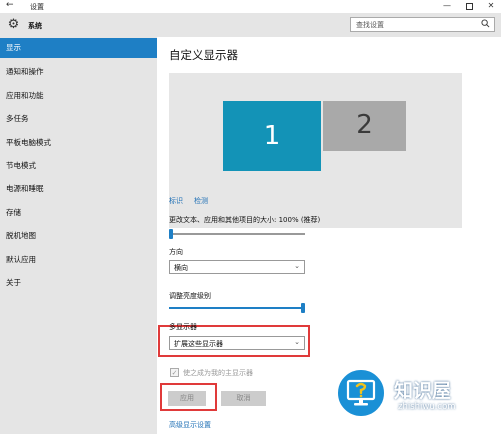 The height and width of the screenshot is (434, 501). Describe the element at coordinates (78, 213) in the screenshot. I see `sidebar-item-storage: 存储` at that location.